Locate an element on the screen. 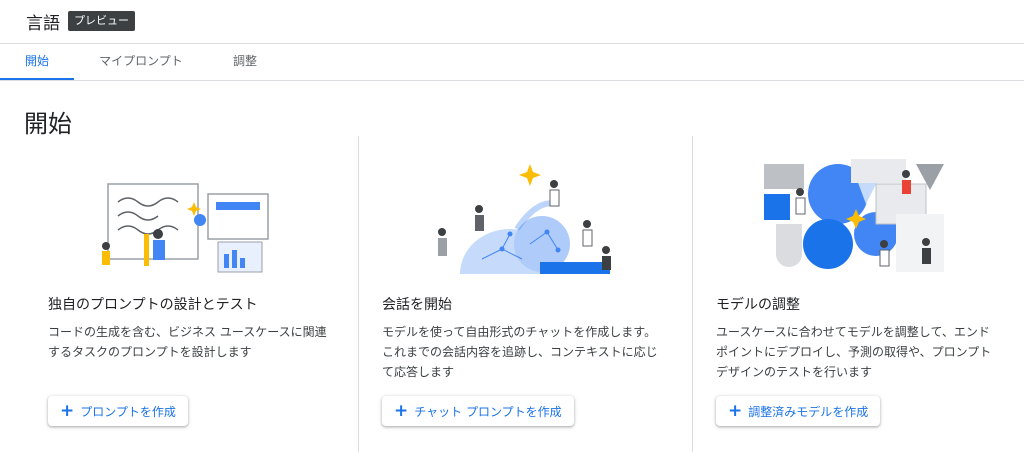 The width and height of the screenshot is (1024, 474). tab-tuning: 調整 is located at coordinates (245, 62).